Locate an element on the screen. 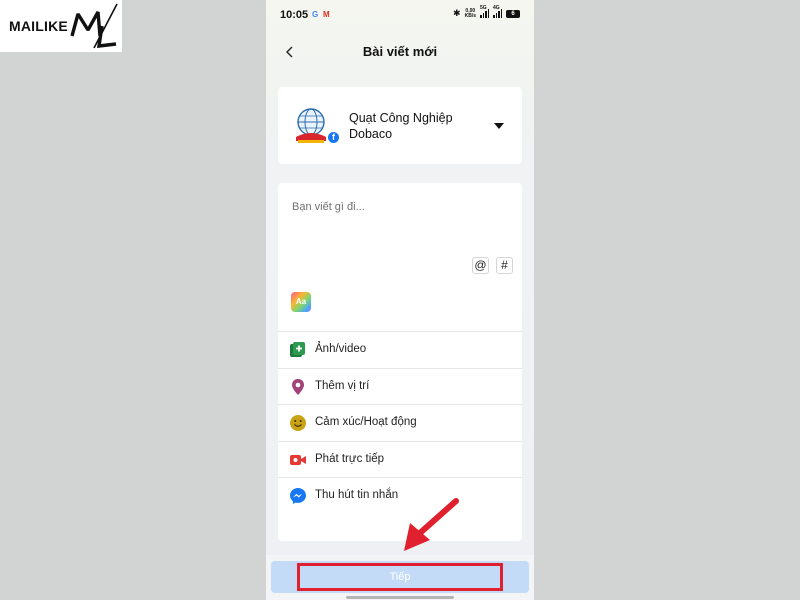 The width and height of the screenshot is (800, 600). watermark: MAILIKE is located at coordinates (61, 26).